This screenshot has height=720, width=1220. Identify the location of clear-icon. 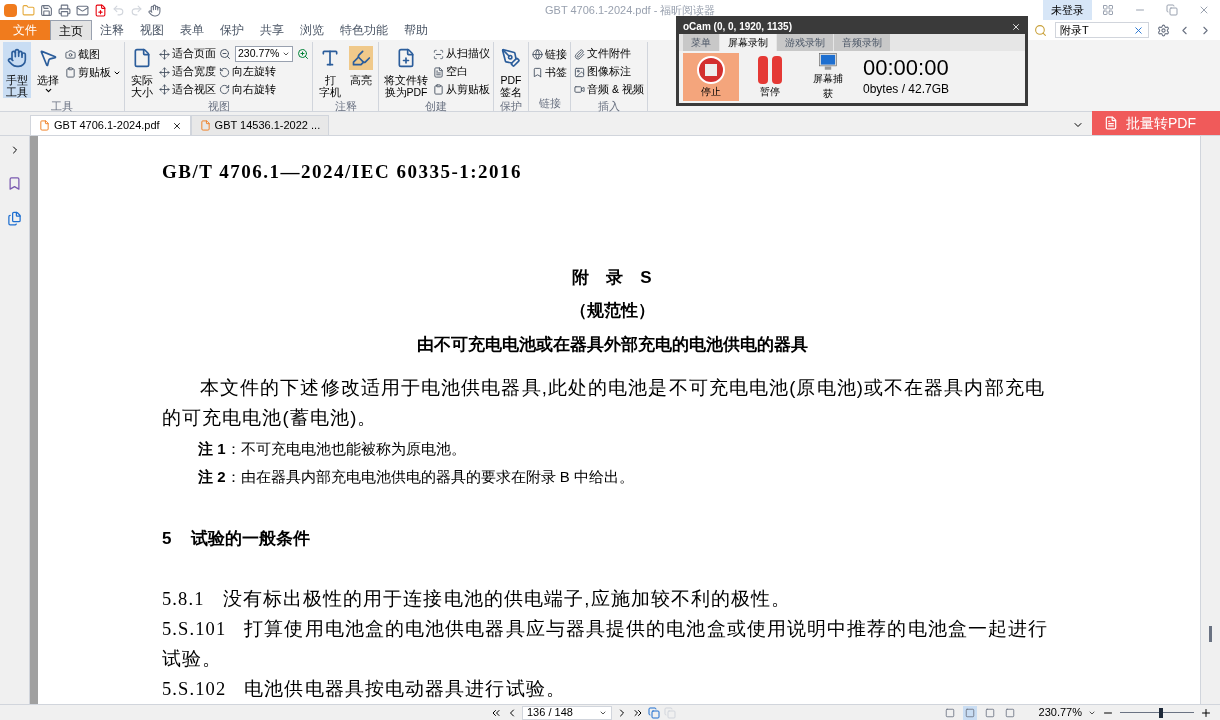
(1138, 30).